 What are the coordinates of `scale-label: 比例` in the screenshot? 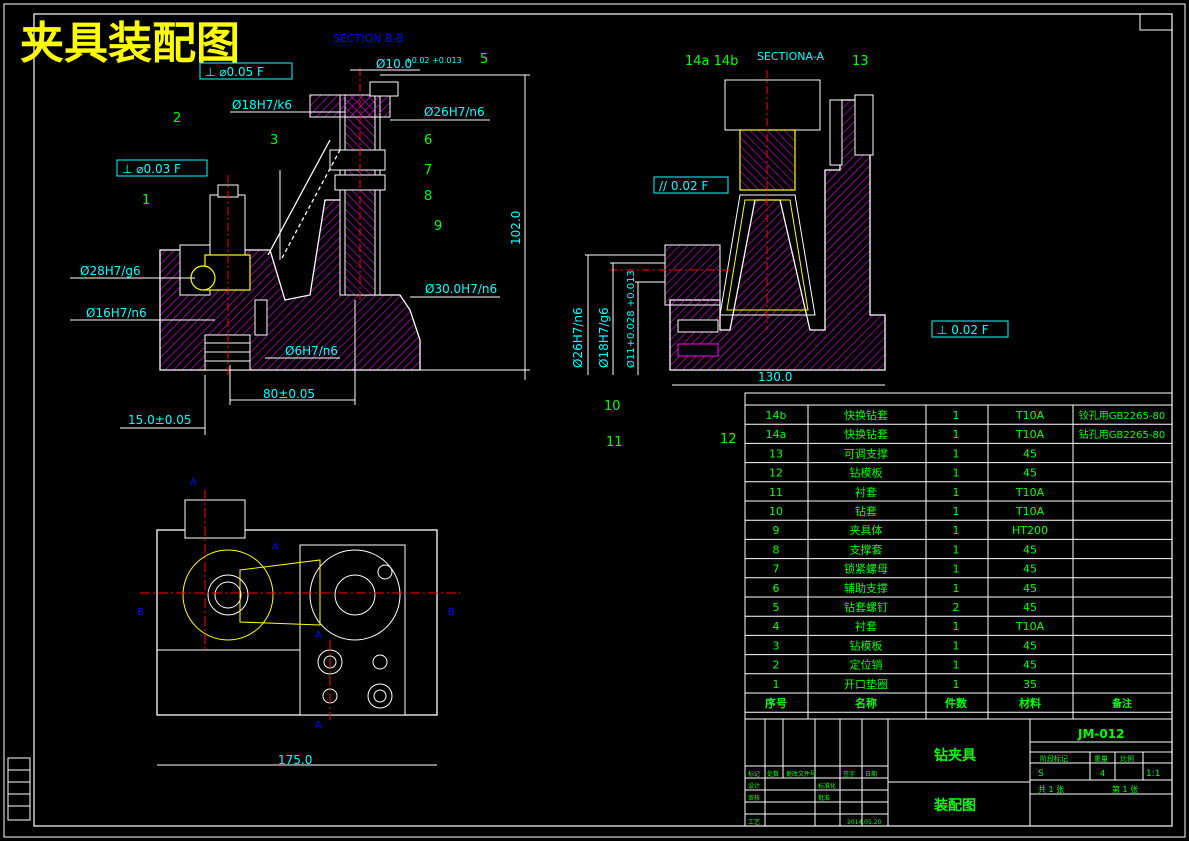 It's located at (1127, 758).